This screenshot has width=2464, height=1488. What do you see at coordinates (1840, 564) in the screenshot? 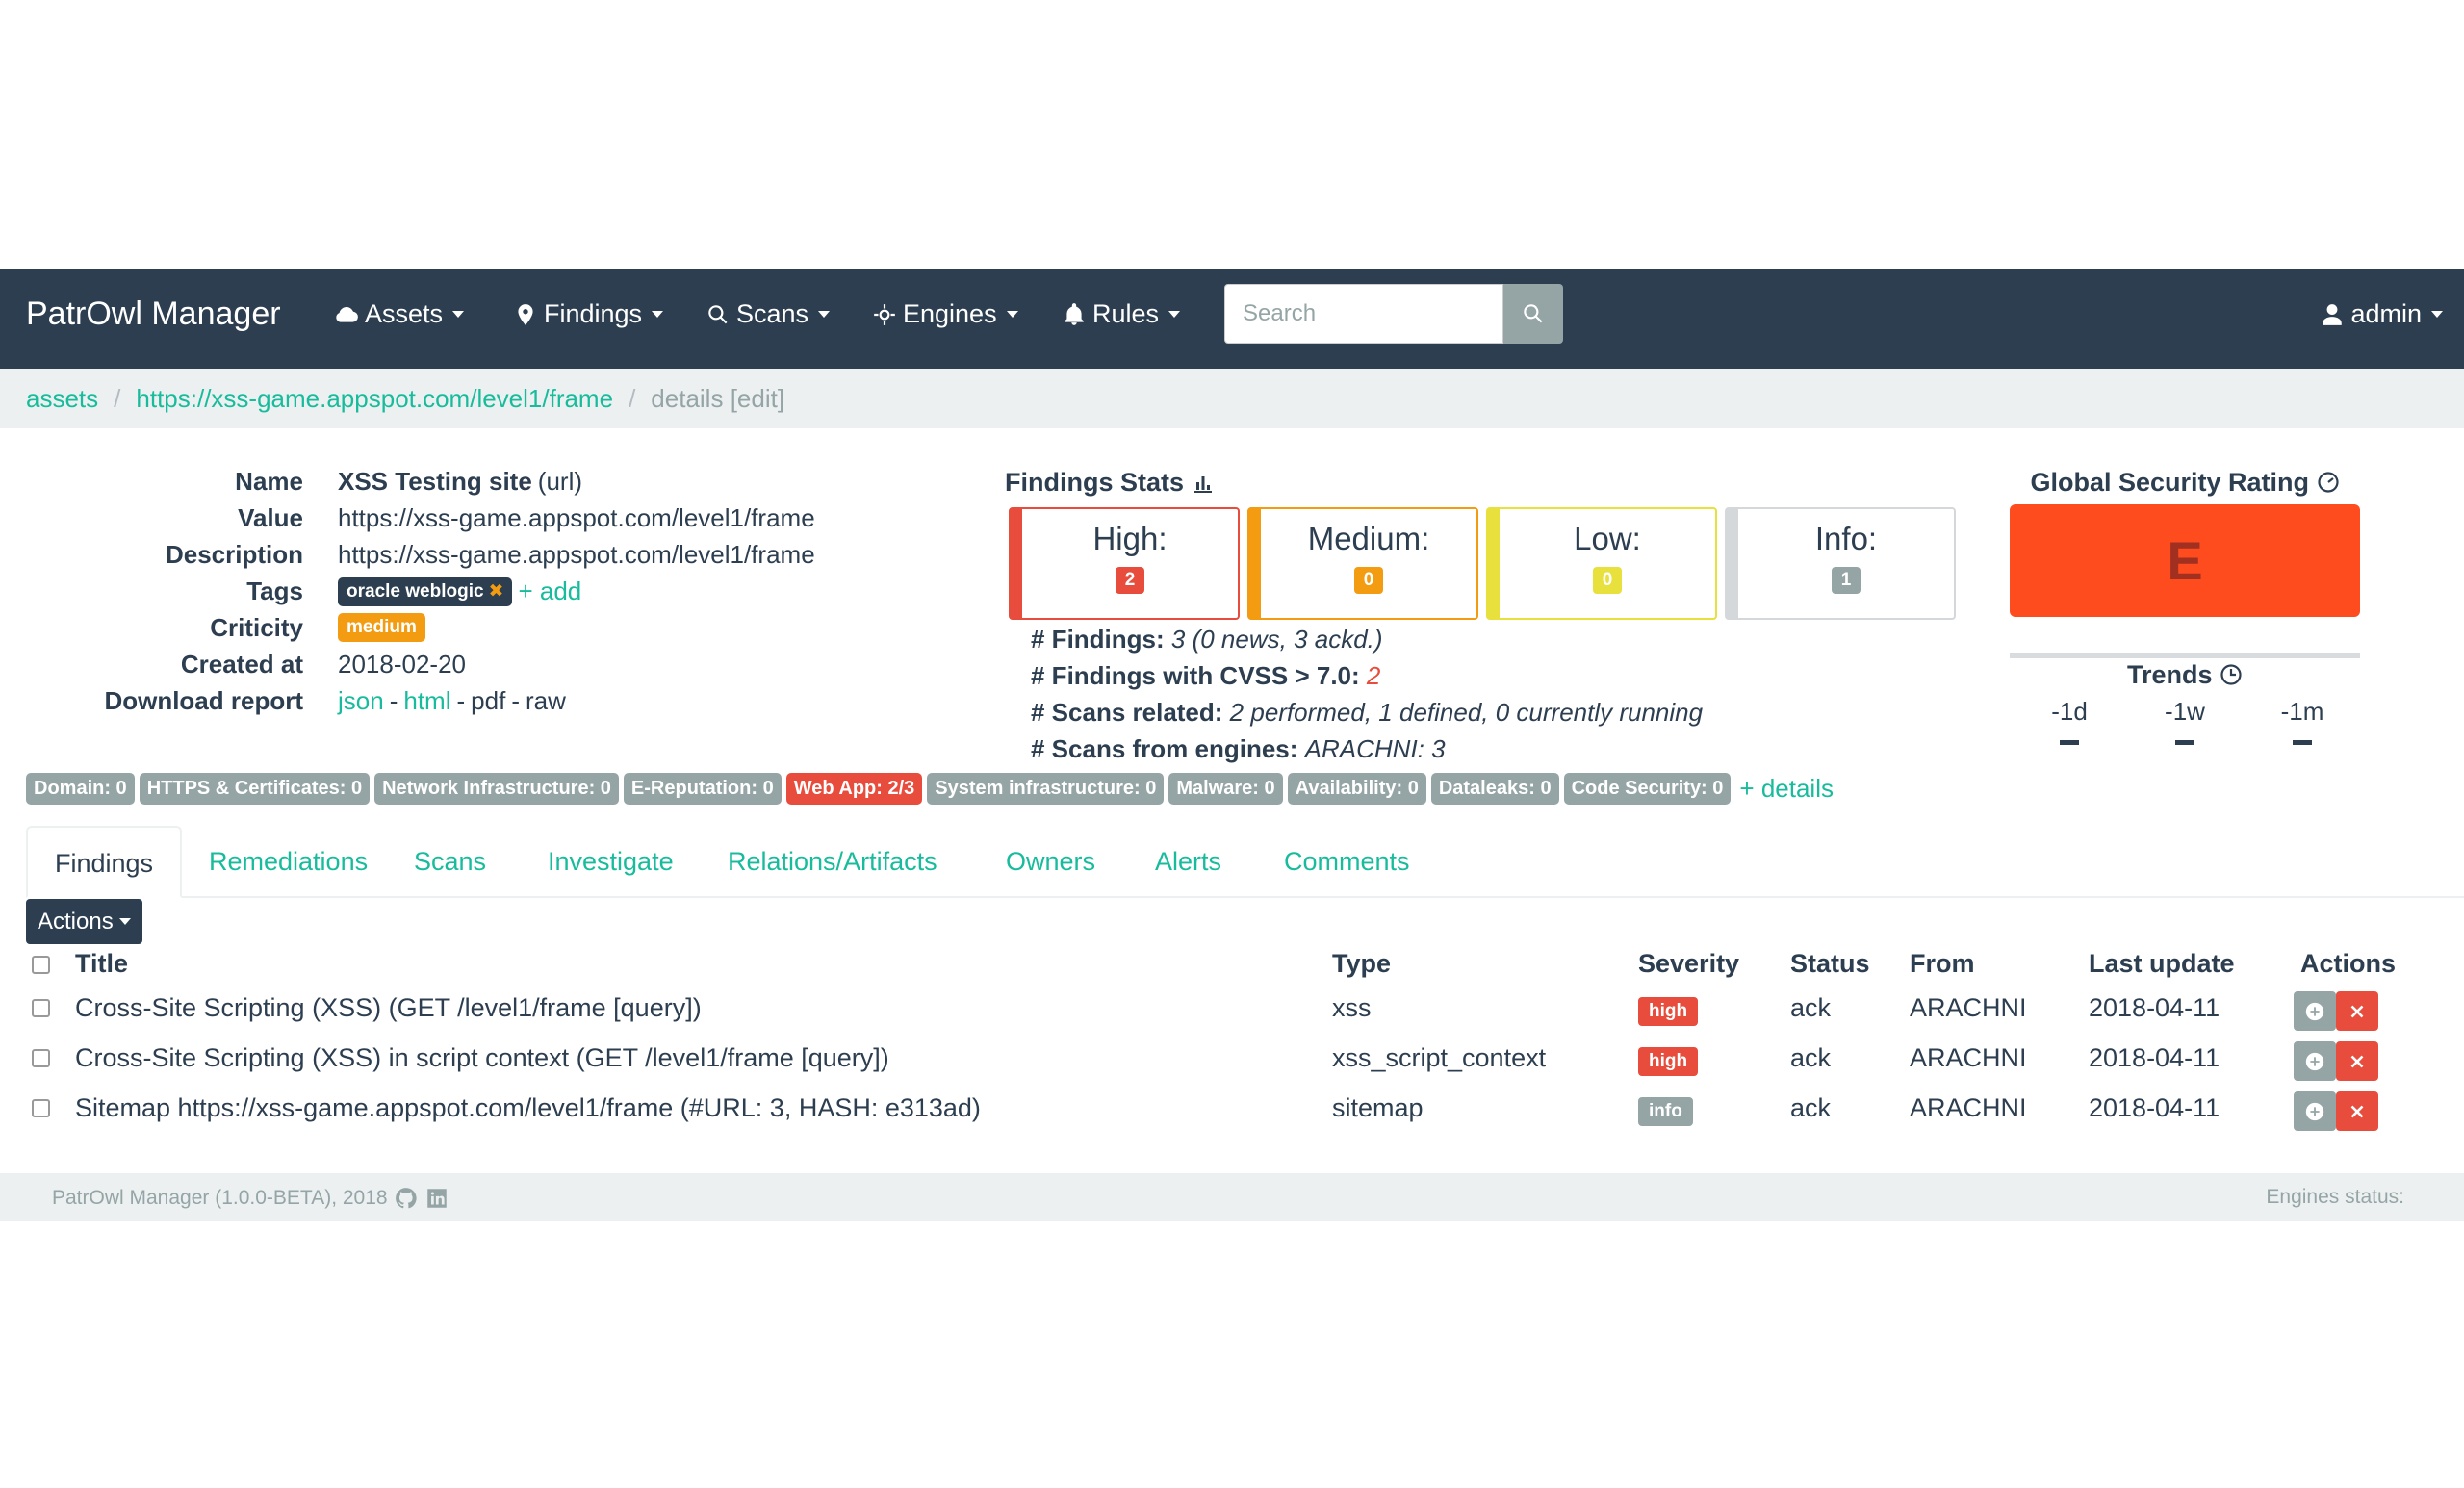
I see `stat-box-info: Info: 1` at bounding box center [1840, 564].